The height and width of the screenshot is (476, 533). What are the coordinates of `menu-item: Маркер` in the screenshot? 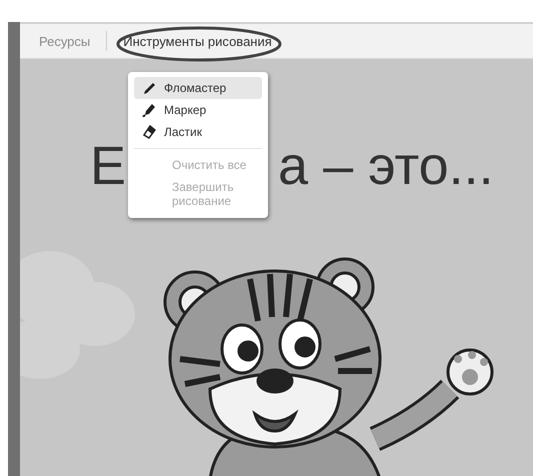 It's located at (198, 110).